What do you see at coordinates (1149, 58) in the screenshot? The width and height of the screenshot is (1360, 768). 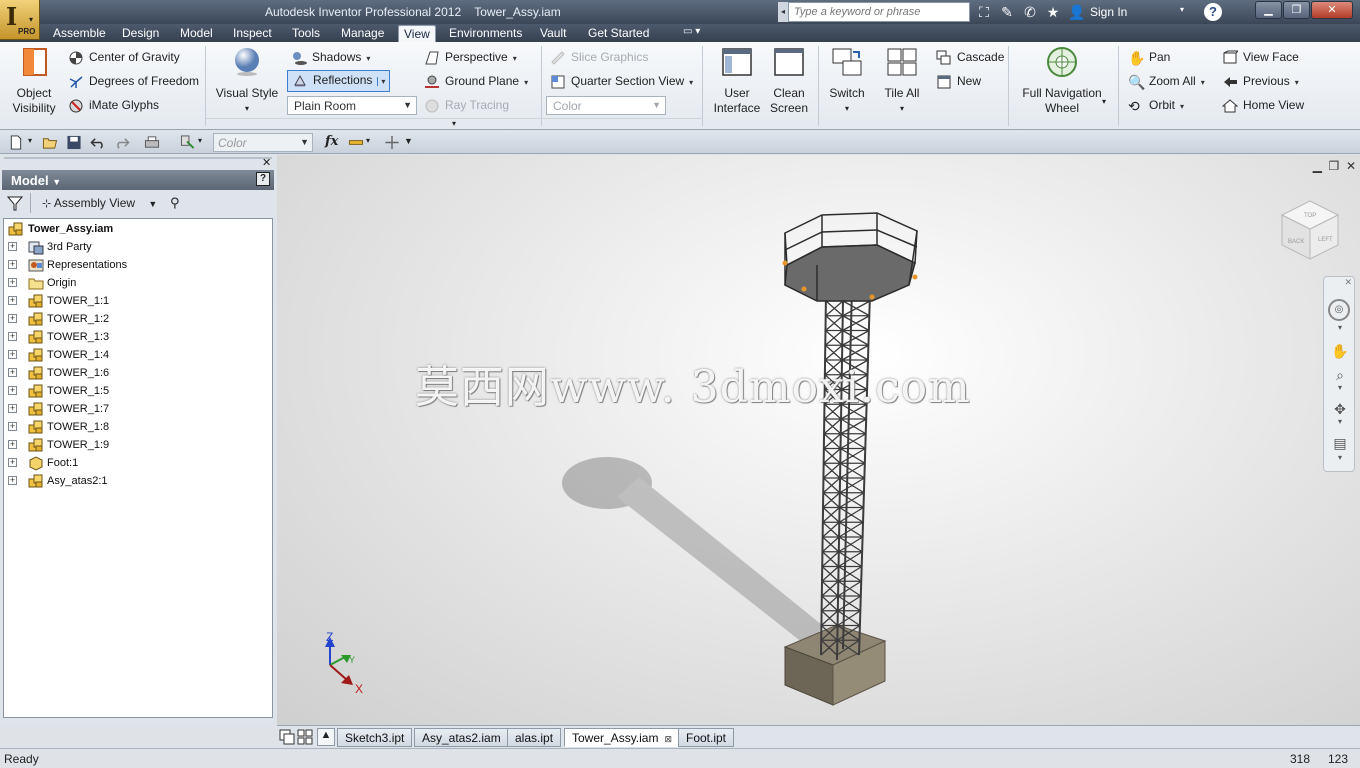 I see `pan-button: ✋ Pan` at bounding box center [1149, 58].